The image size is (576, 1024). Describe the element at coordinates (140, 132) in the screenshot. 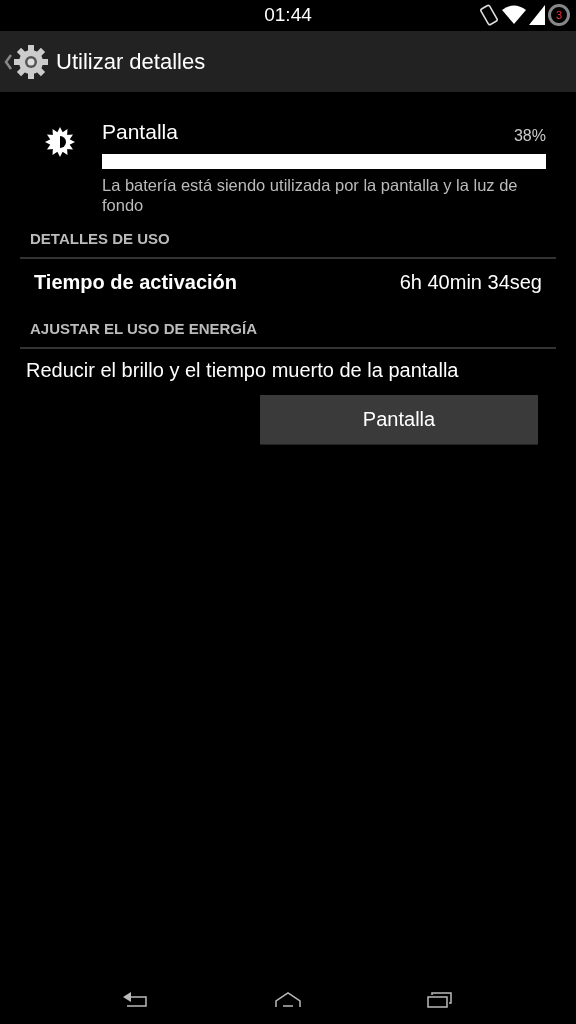

I see `usage-name: Pantalla` at that location.